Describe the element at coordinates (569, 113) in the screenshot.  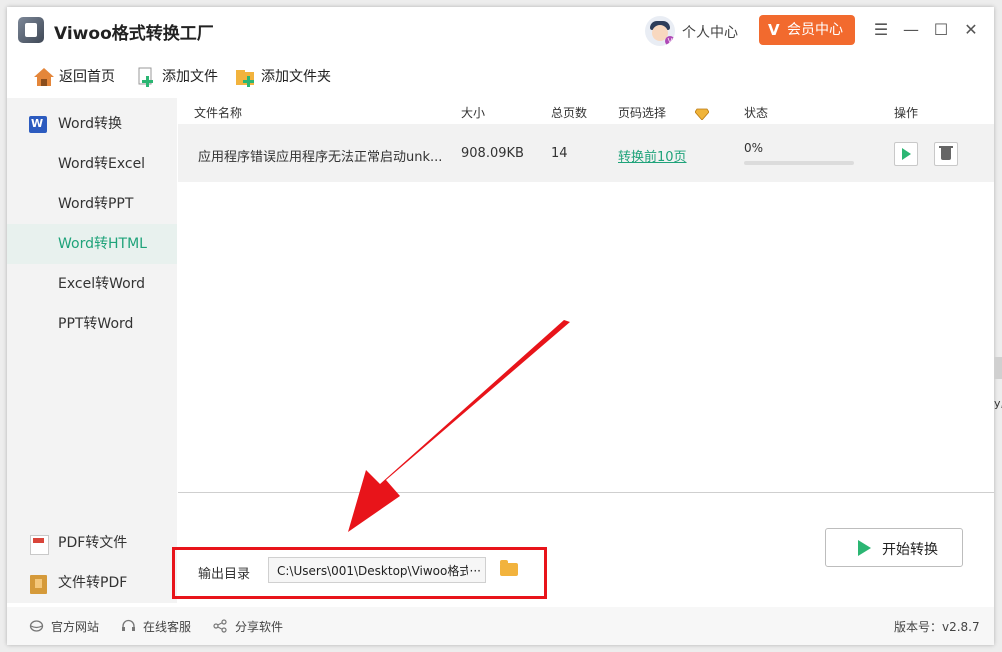
I see `column-header-pages: 总页数` at that location.